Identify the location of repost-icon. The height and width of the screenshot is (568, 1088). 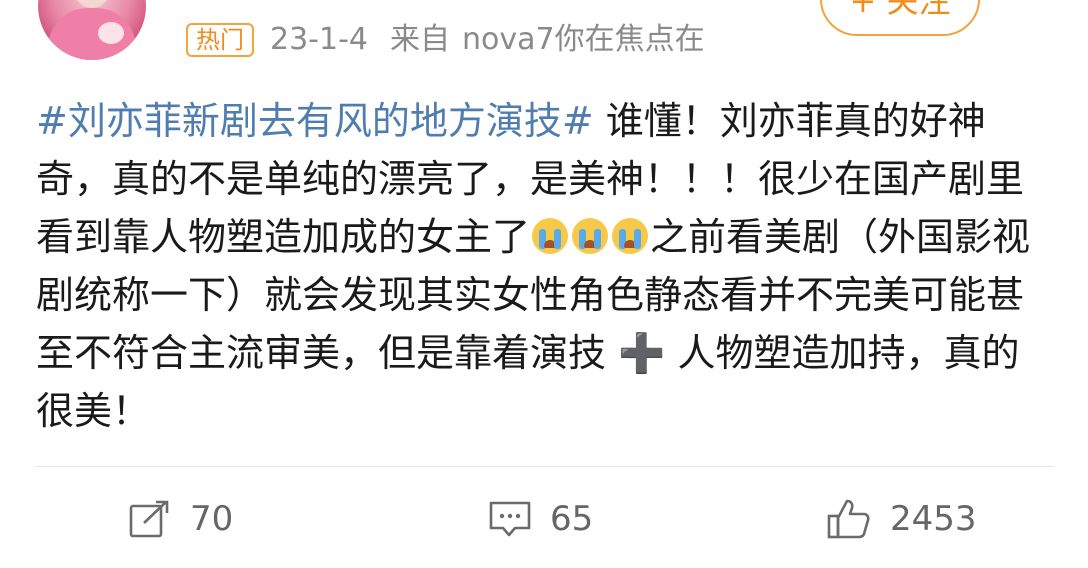
(149, 519).